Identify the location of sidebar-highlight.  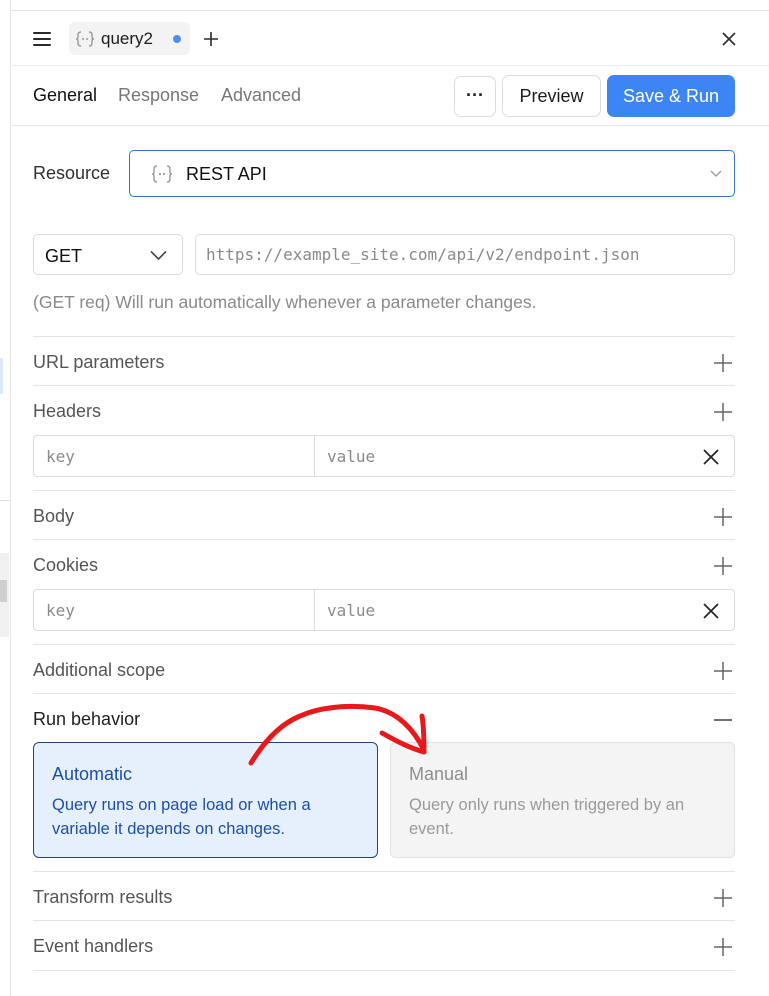
(1, 376).